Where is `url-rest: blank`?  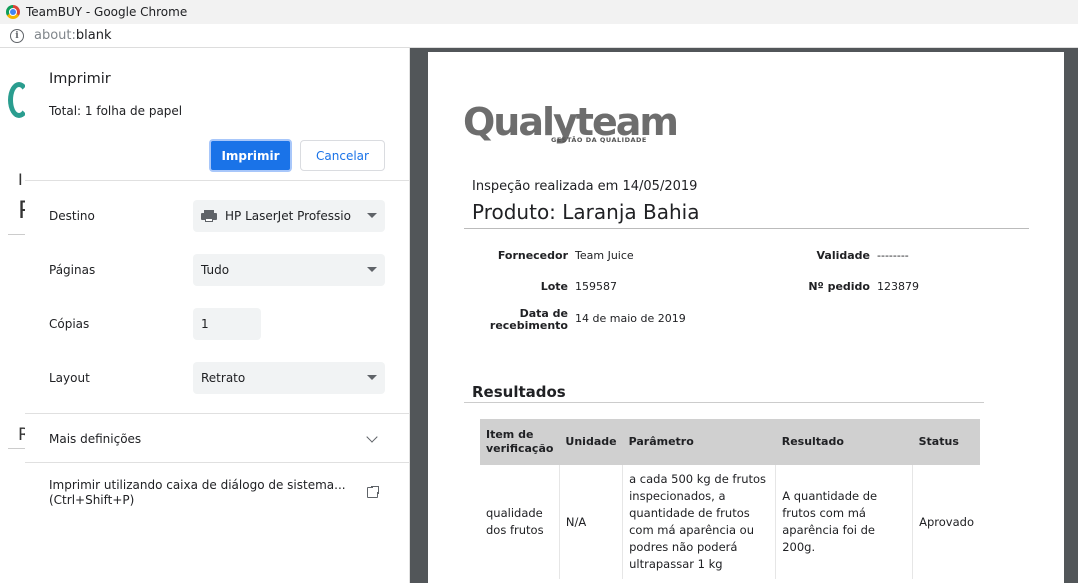 url-rest: blank is located at coordinates (93, 35).